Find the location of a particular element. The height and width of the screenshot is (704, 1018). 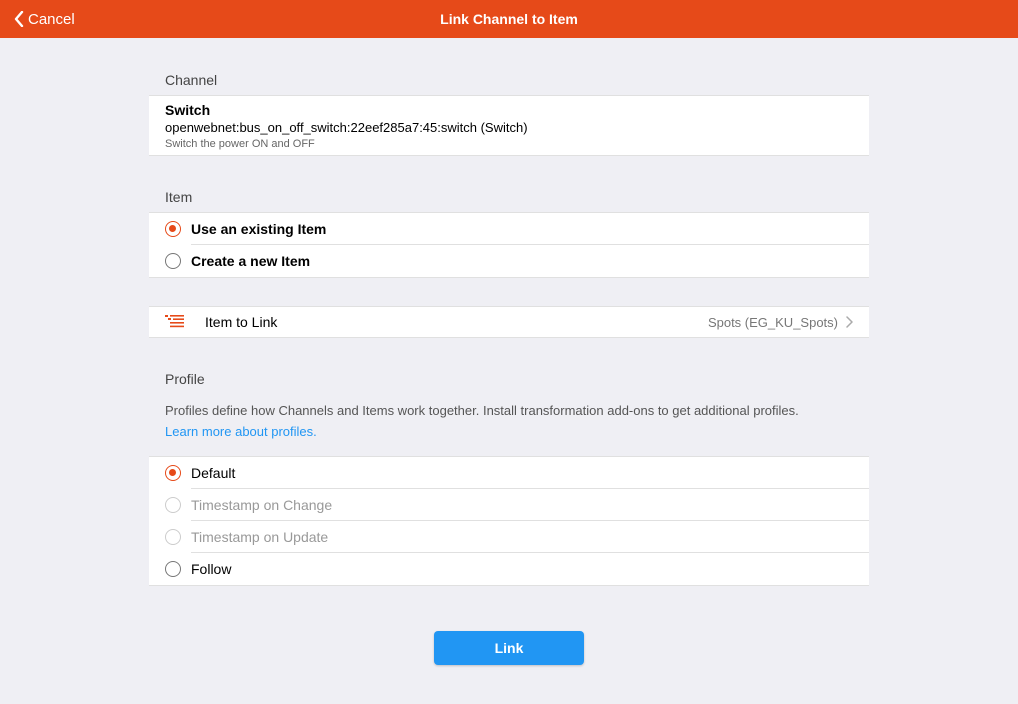

item-mode-list: Use an existing Item Create a new Item is located at coordinates (509, 245).